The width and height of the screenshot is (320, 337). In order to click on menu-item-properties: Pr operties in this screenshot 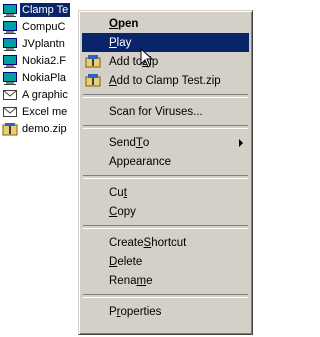, I will do `click(165, 311)`.